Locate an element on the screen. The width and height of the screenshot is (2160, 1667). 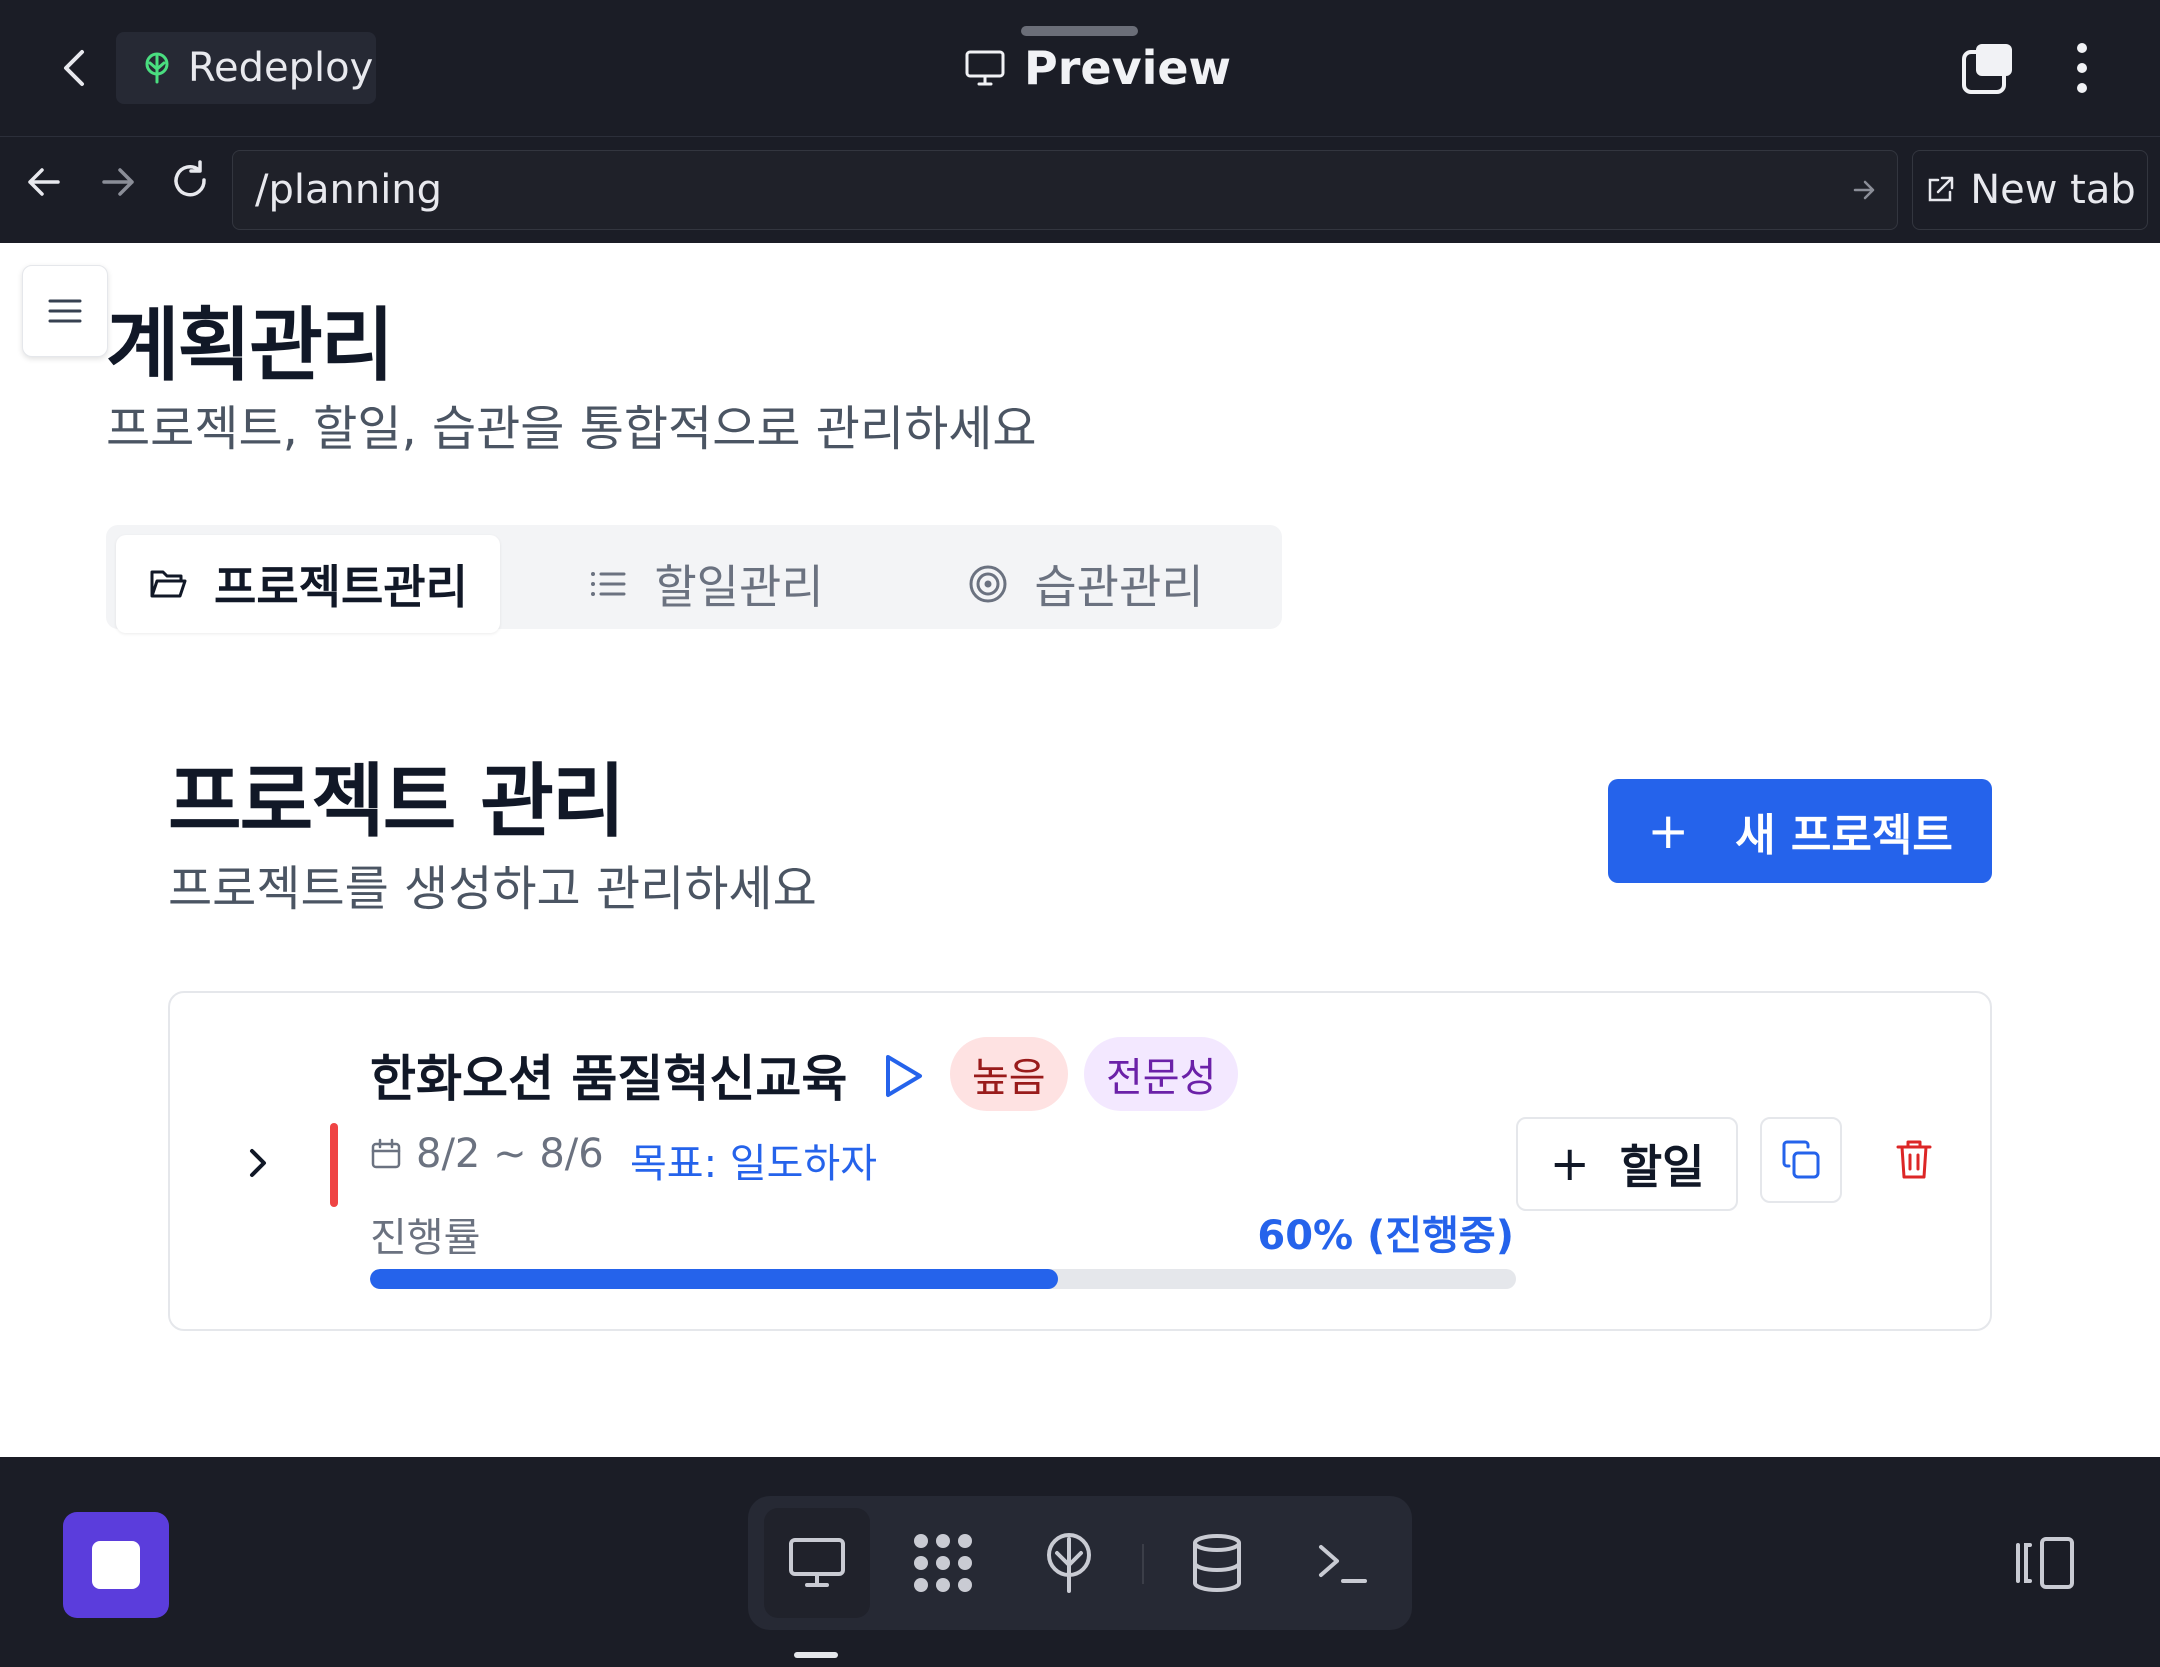
dock-database-button is located at coordinates (1217, 1563).